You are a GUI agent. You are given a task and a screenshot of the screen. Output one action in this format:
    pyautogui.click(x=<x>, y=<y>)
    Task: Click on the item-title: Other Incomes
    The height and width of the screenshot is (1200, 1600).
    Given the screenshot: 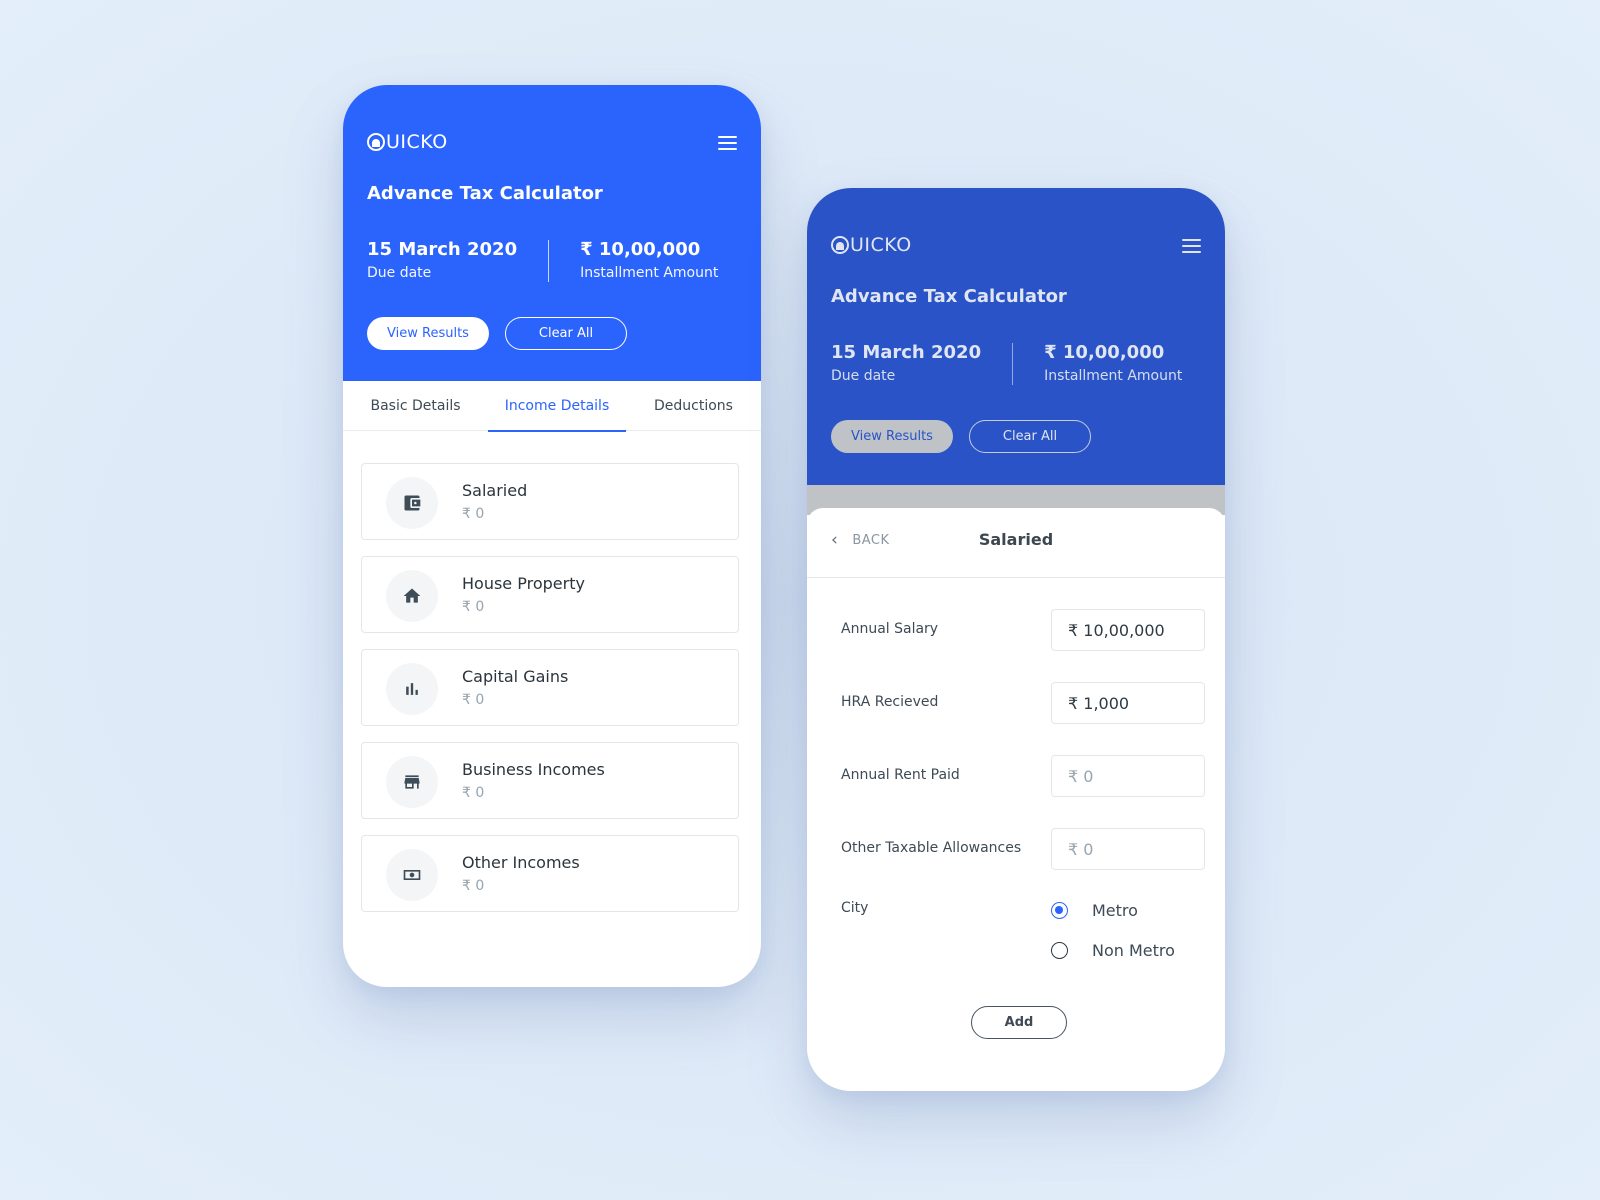 What is the action you would take?
    pyautogui.click(x=521, y=862)
    